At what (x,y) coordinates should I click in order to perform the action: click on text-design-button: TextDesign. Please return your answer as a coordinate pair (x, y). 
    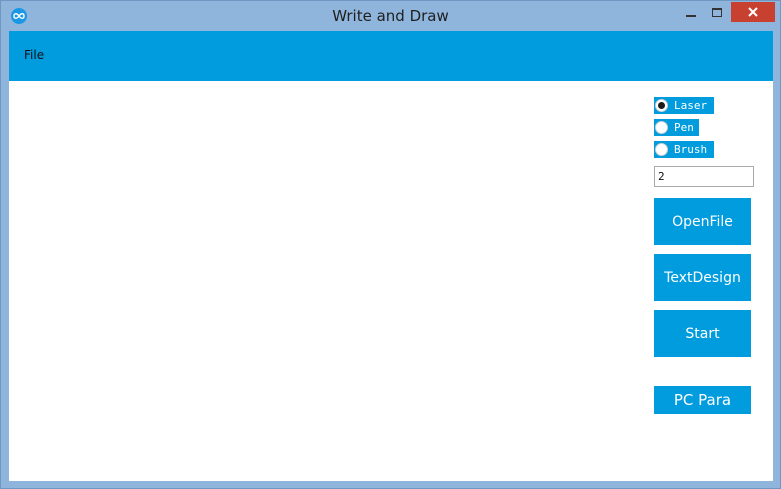
    Looking at the image, I should click on (702, 277).